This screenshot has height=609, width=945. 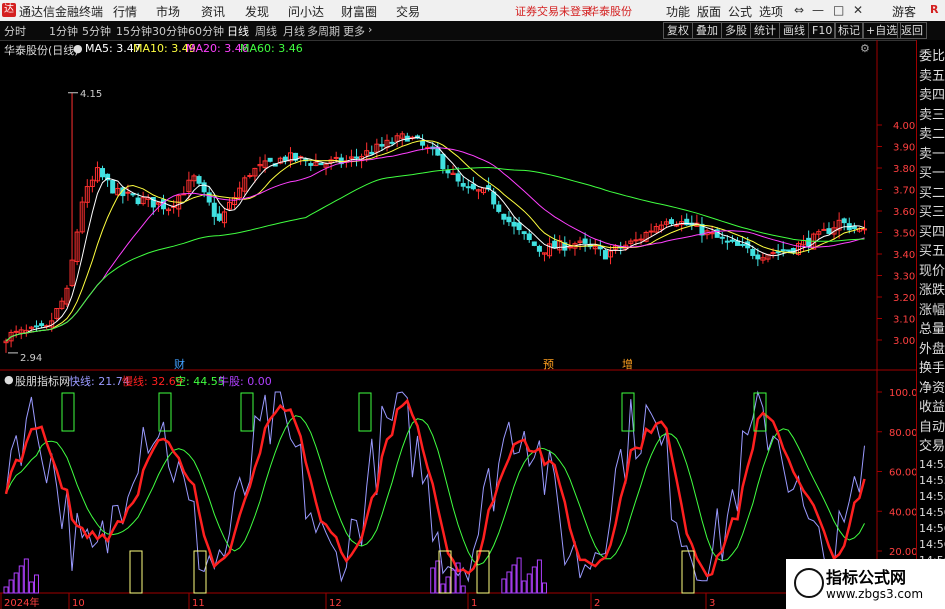 I want to click on minimize-icon: —, so click(x=818, y=10).